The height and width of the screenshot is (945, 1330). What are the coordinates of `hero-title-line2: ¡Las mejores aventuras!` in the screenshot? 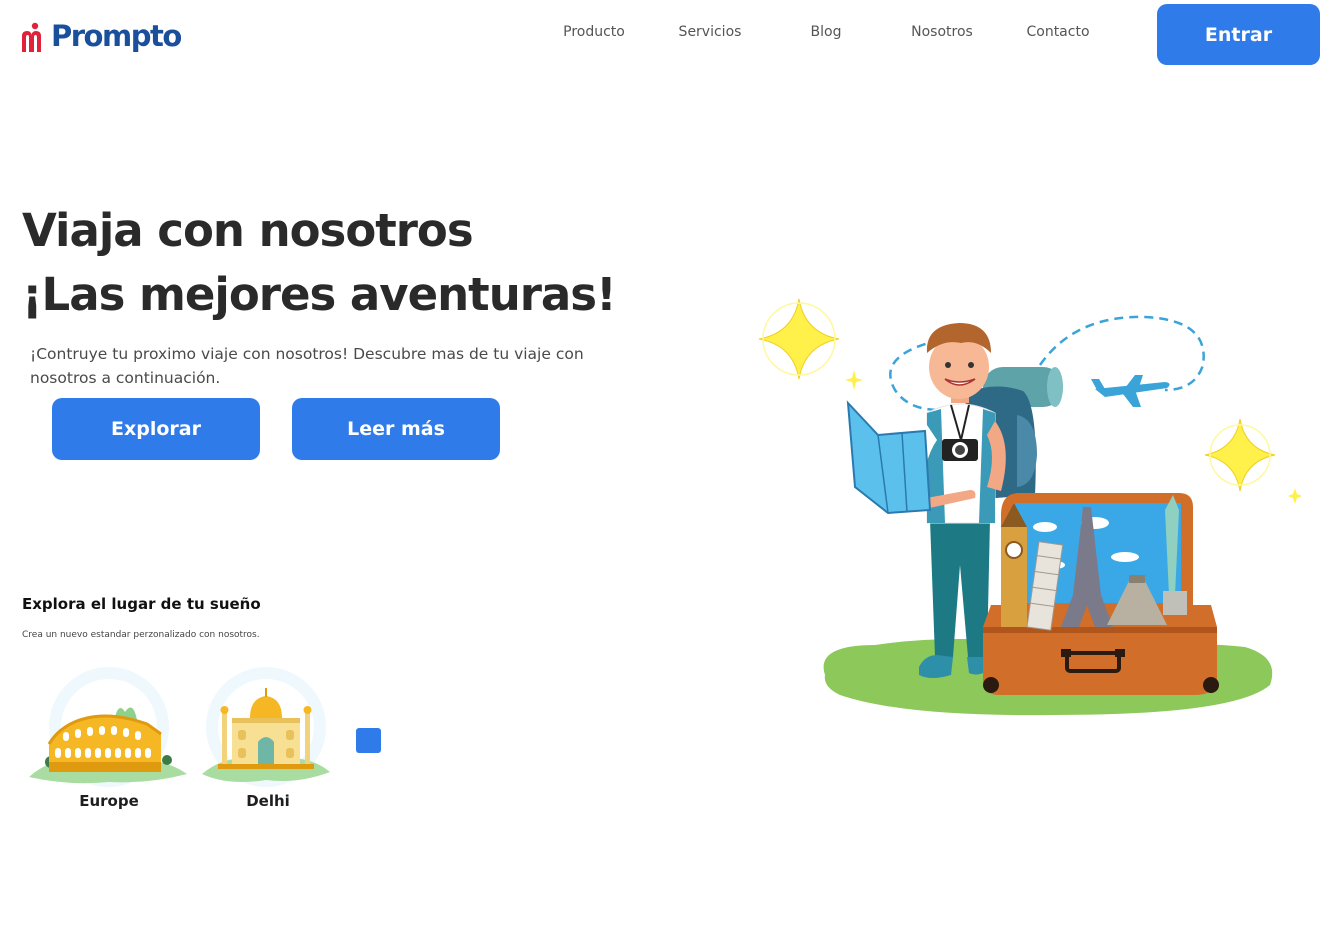 It's located at (319, 294).